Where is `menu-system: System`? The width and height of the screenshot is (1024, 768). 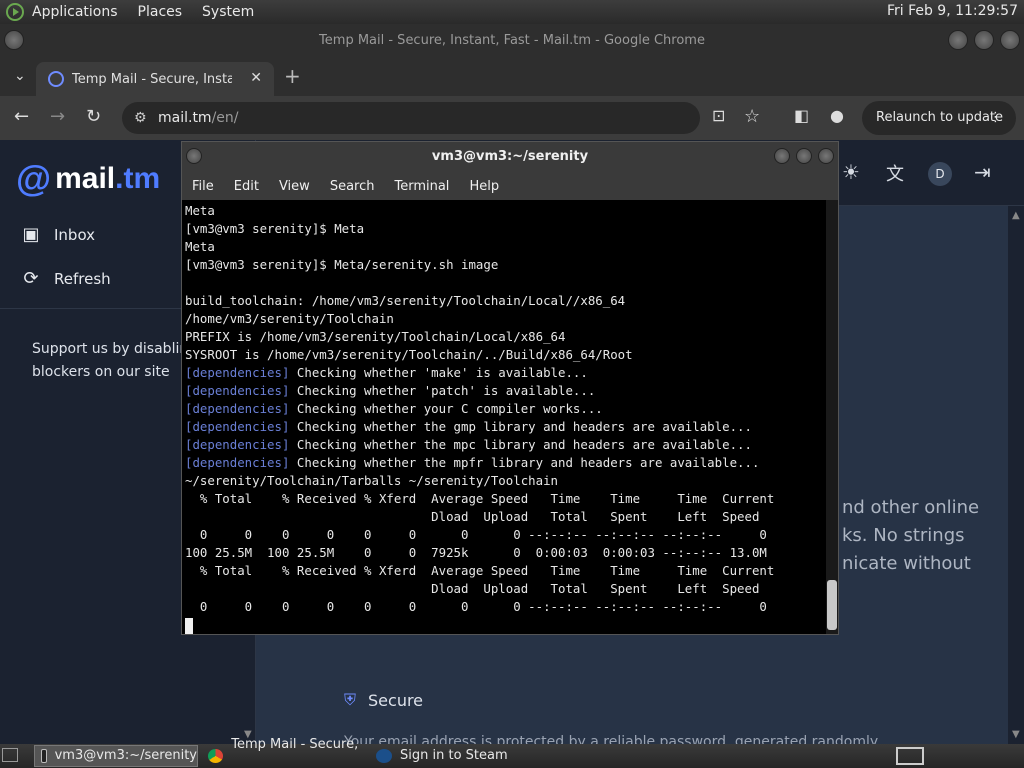
menu-system: System is located at coordinates (228, 12).